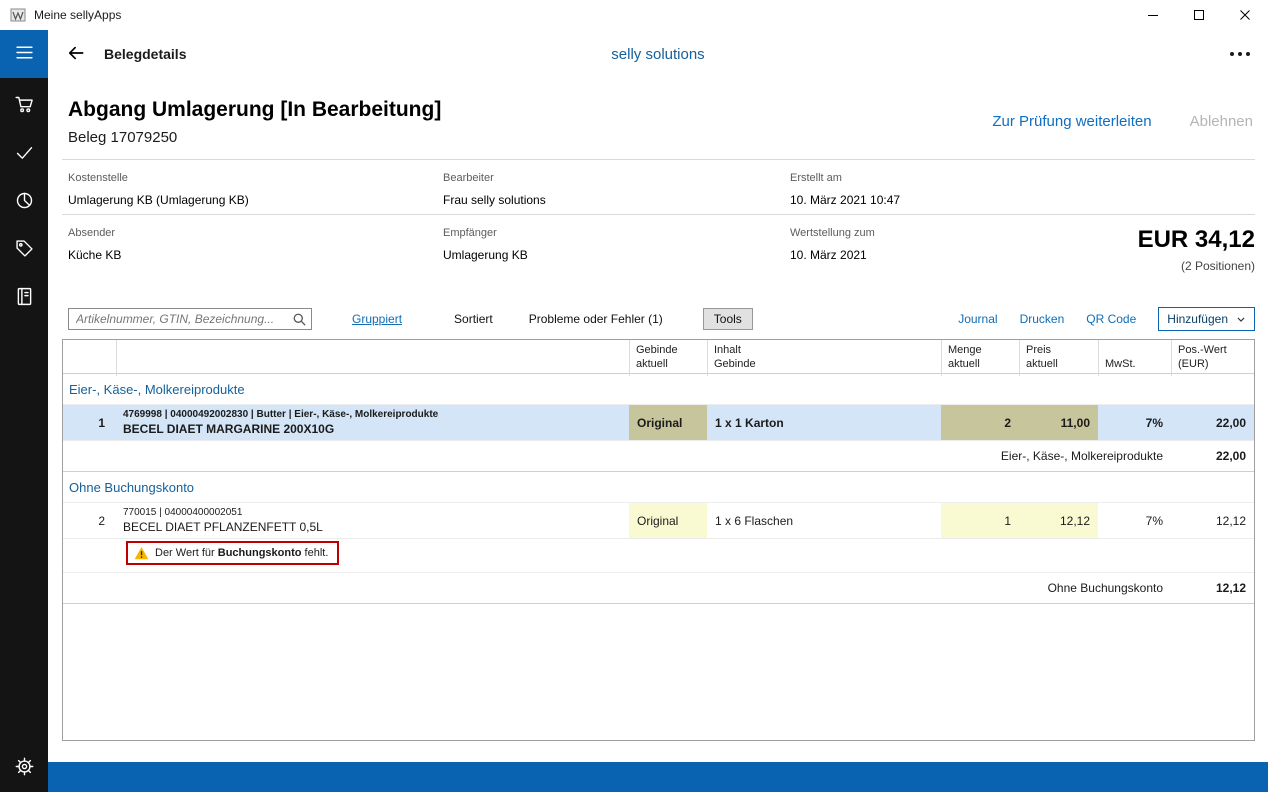 Image resolution: width=1268 pixels, height=792 pixels. Describe the element at coordinates (78, 15) in the screenshot. I see `window-title: Meine sellyApps` at that location.